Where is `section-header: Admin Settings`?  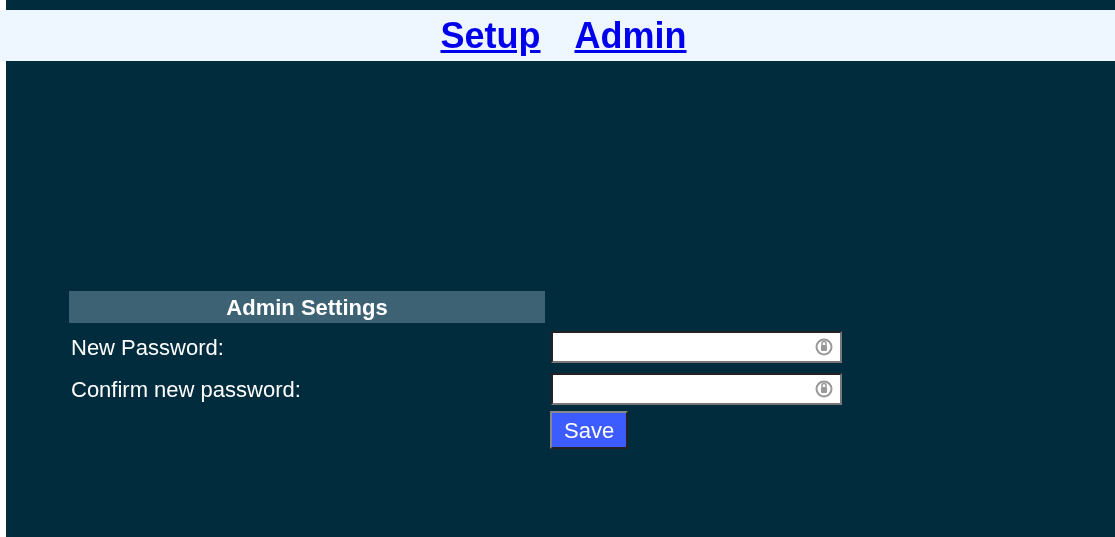
section-header: Admin Settings is located at coordinates (307, 307).